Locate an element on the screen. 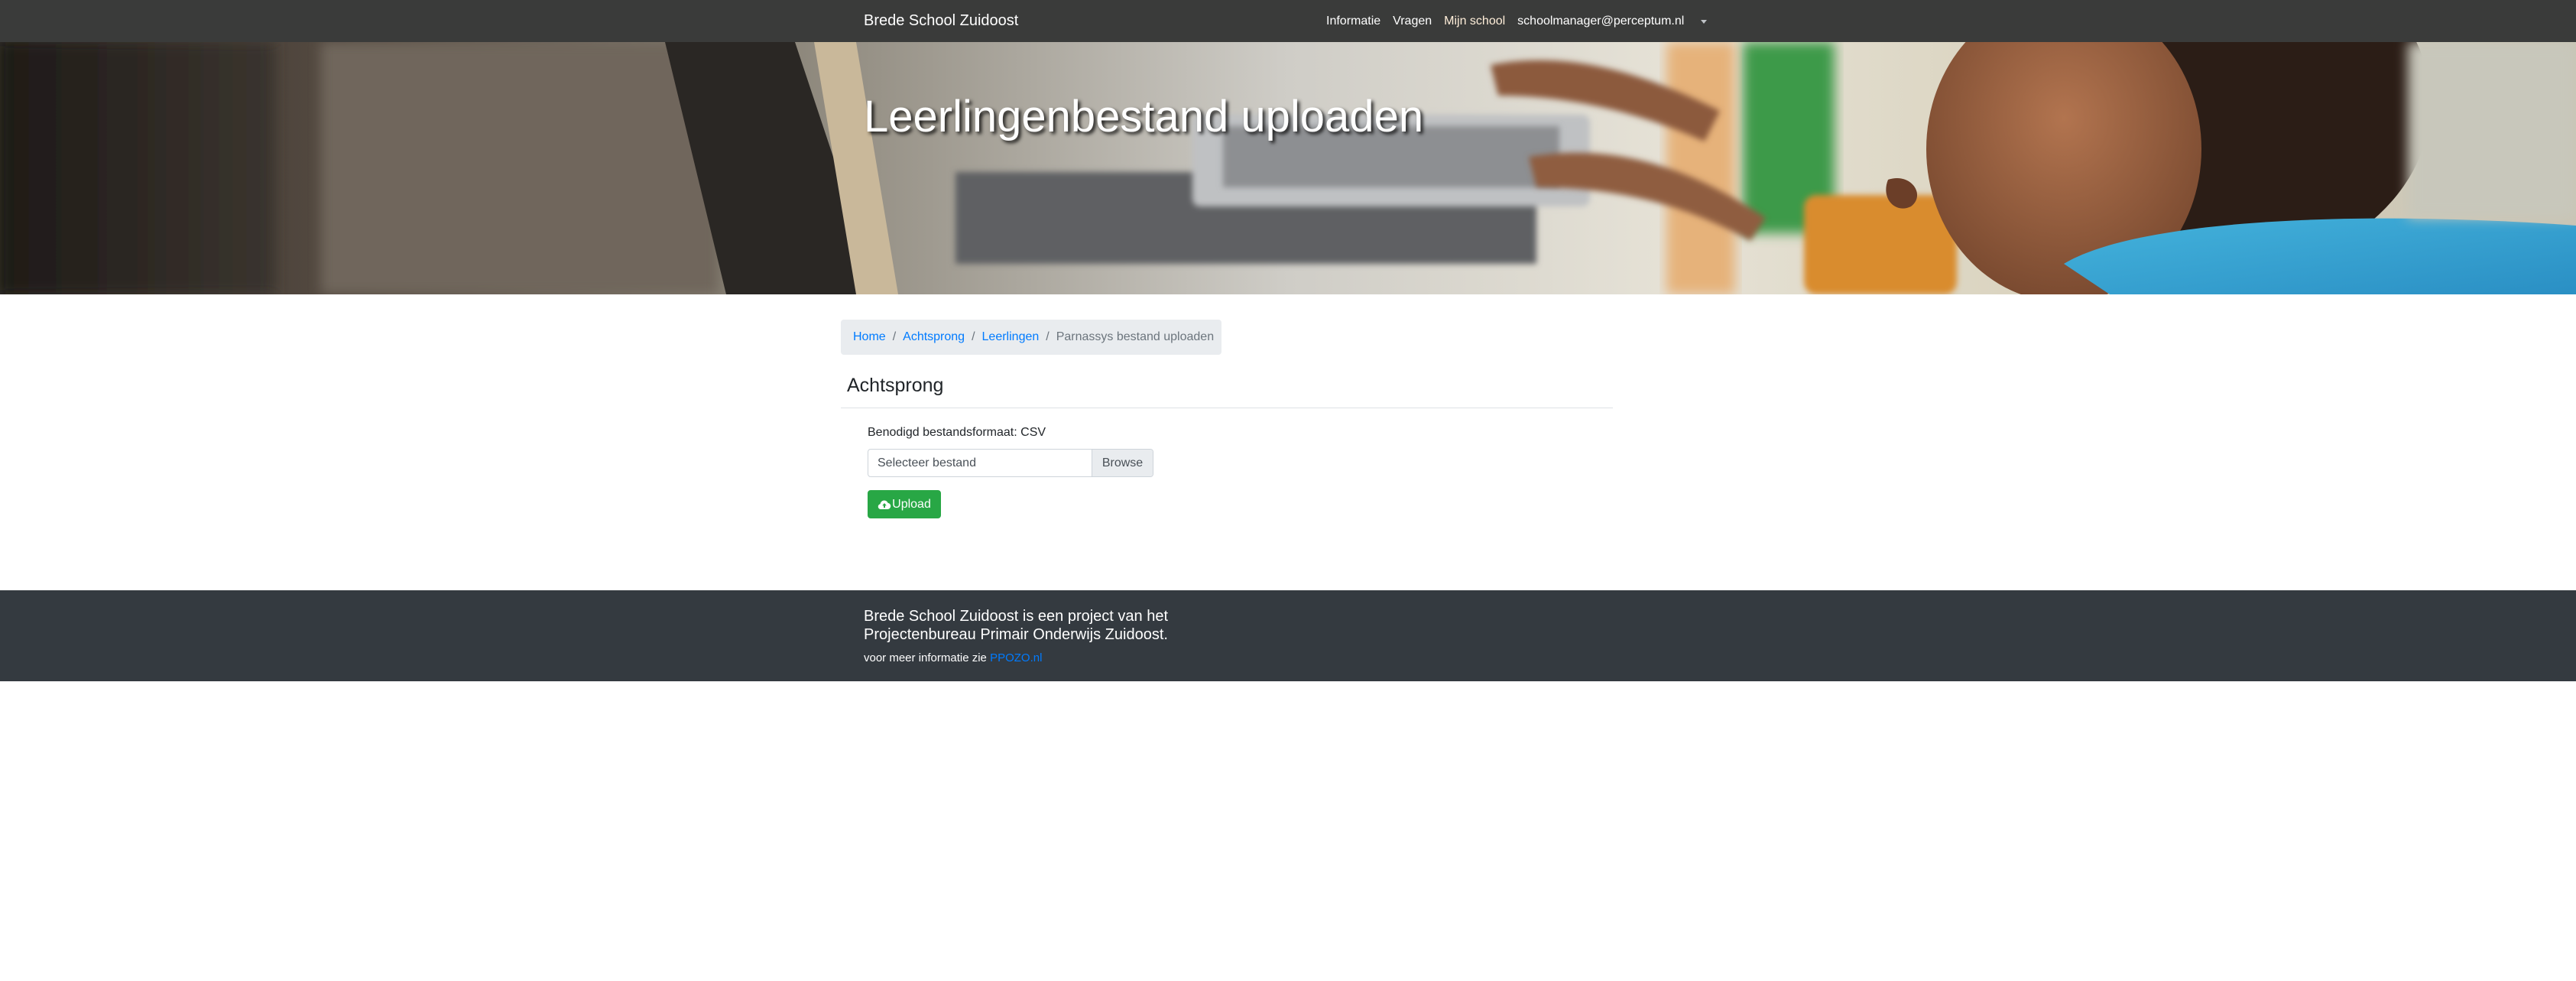  caret-down-icon is located at coordinates (1705, 21).